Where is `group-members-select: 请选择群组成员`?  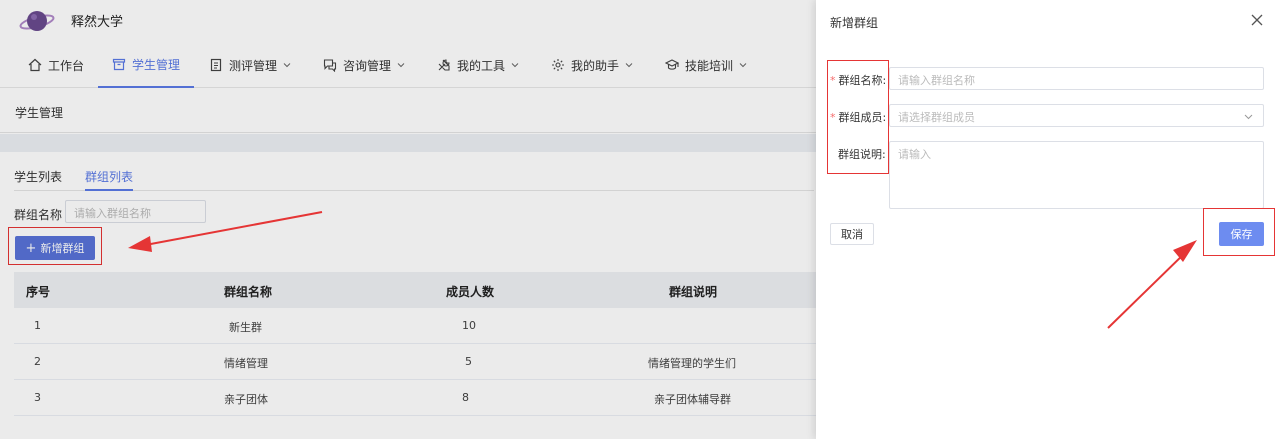
group-members-select: 请选择群组成员 is located at coordinates (1076, 115).